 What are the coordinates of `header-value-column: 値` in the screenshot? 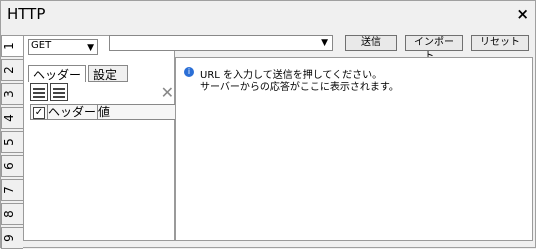 It's located at (127, 112).